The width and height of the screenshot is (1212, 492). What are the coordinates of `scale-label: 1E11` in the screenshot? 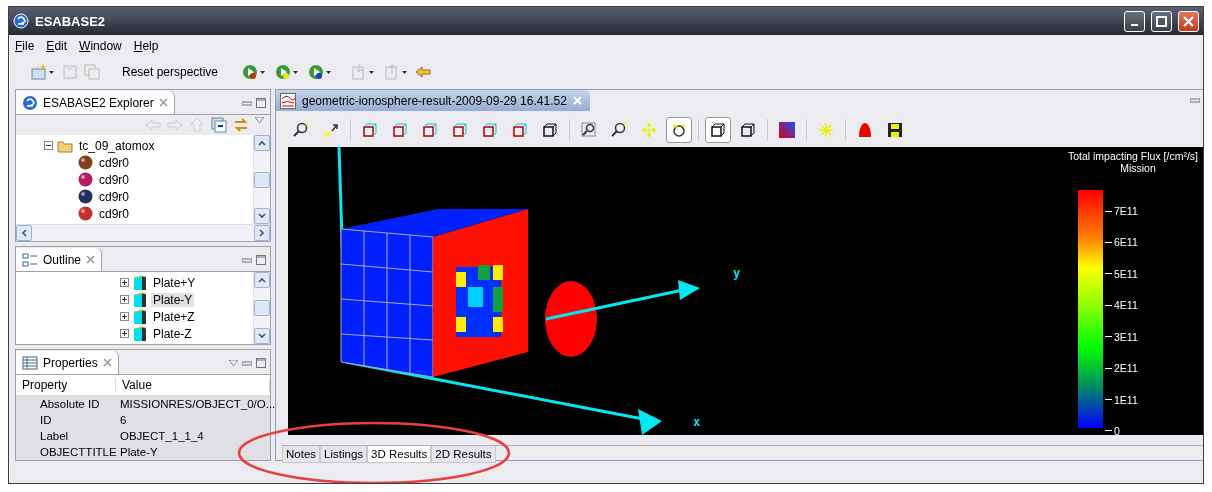 It's located at (1121, 399).